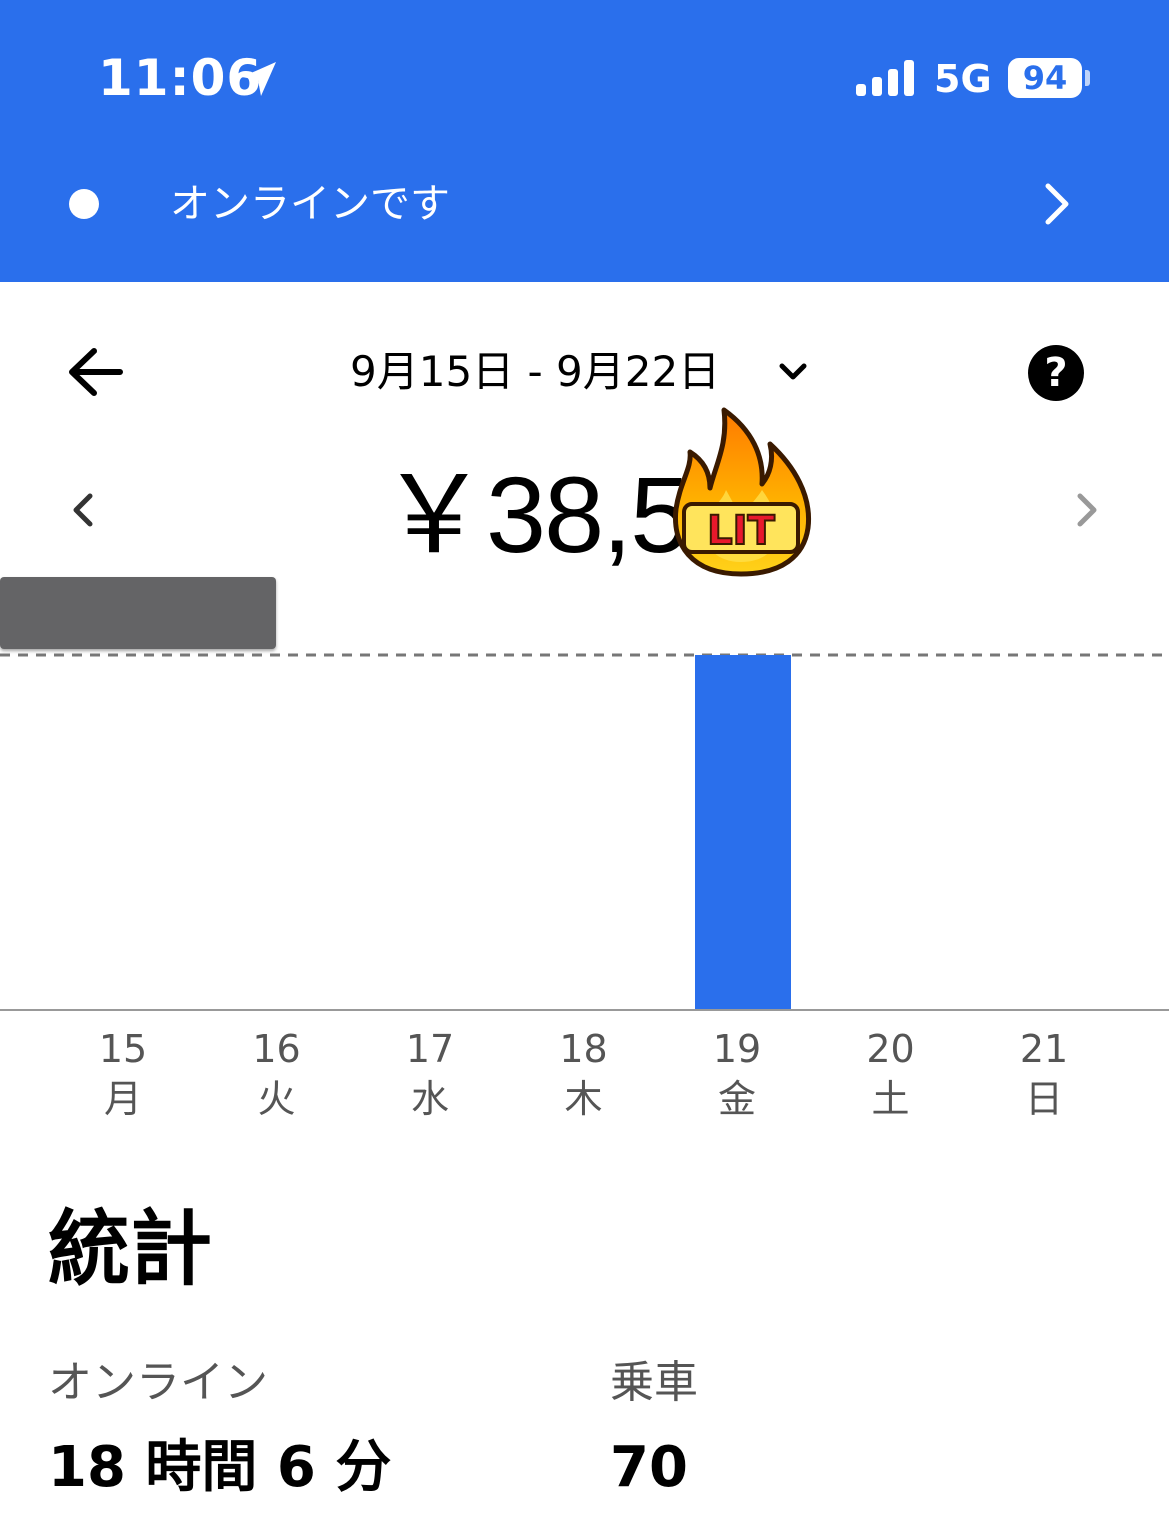 The image size is (1169, 1520). Describe the element at coordinates (430, 1049) in the screenshot. I see `chart-day-label-17: 17` at that location.